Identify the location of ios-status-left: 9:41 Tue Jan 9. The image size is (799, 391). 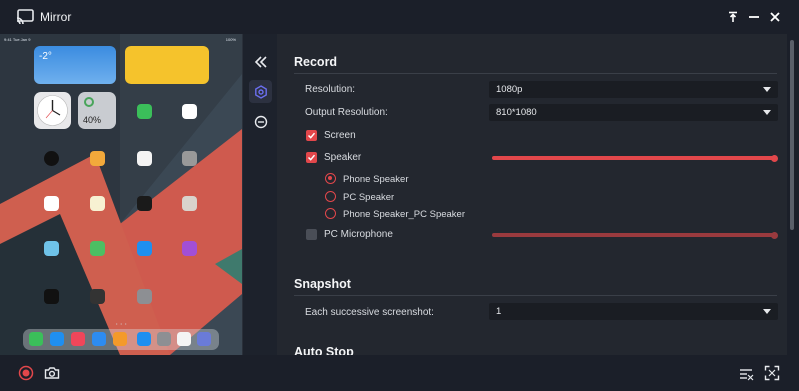
(17, 39).